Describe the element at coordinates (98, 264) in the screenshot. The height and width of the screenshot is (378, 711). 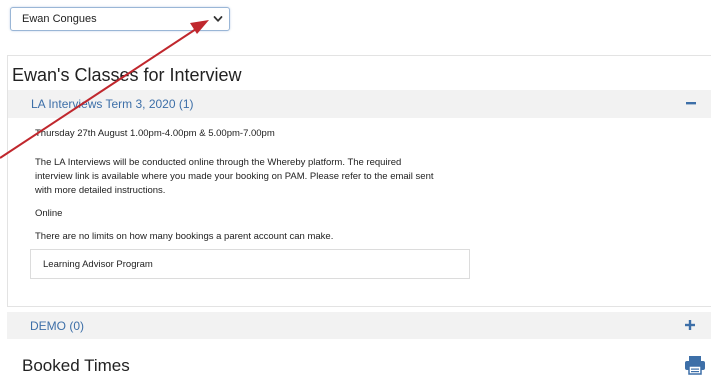
I see `program-label: Learning Advisor Program` at that location.